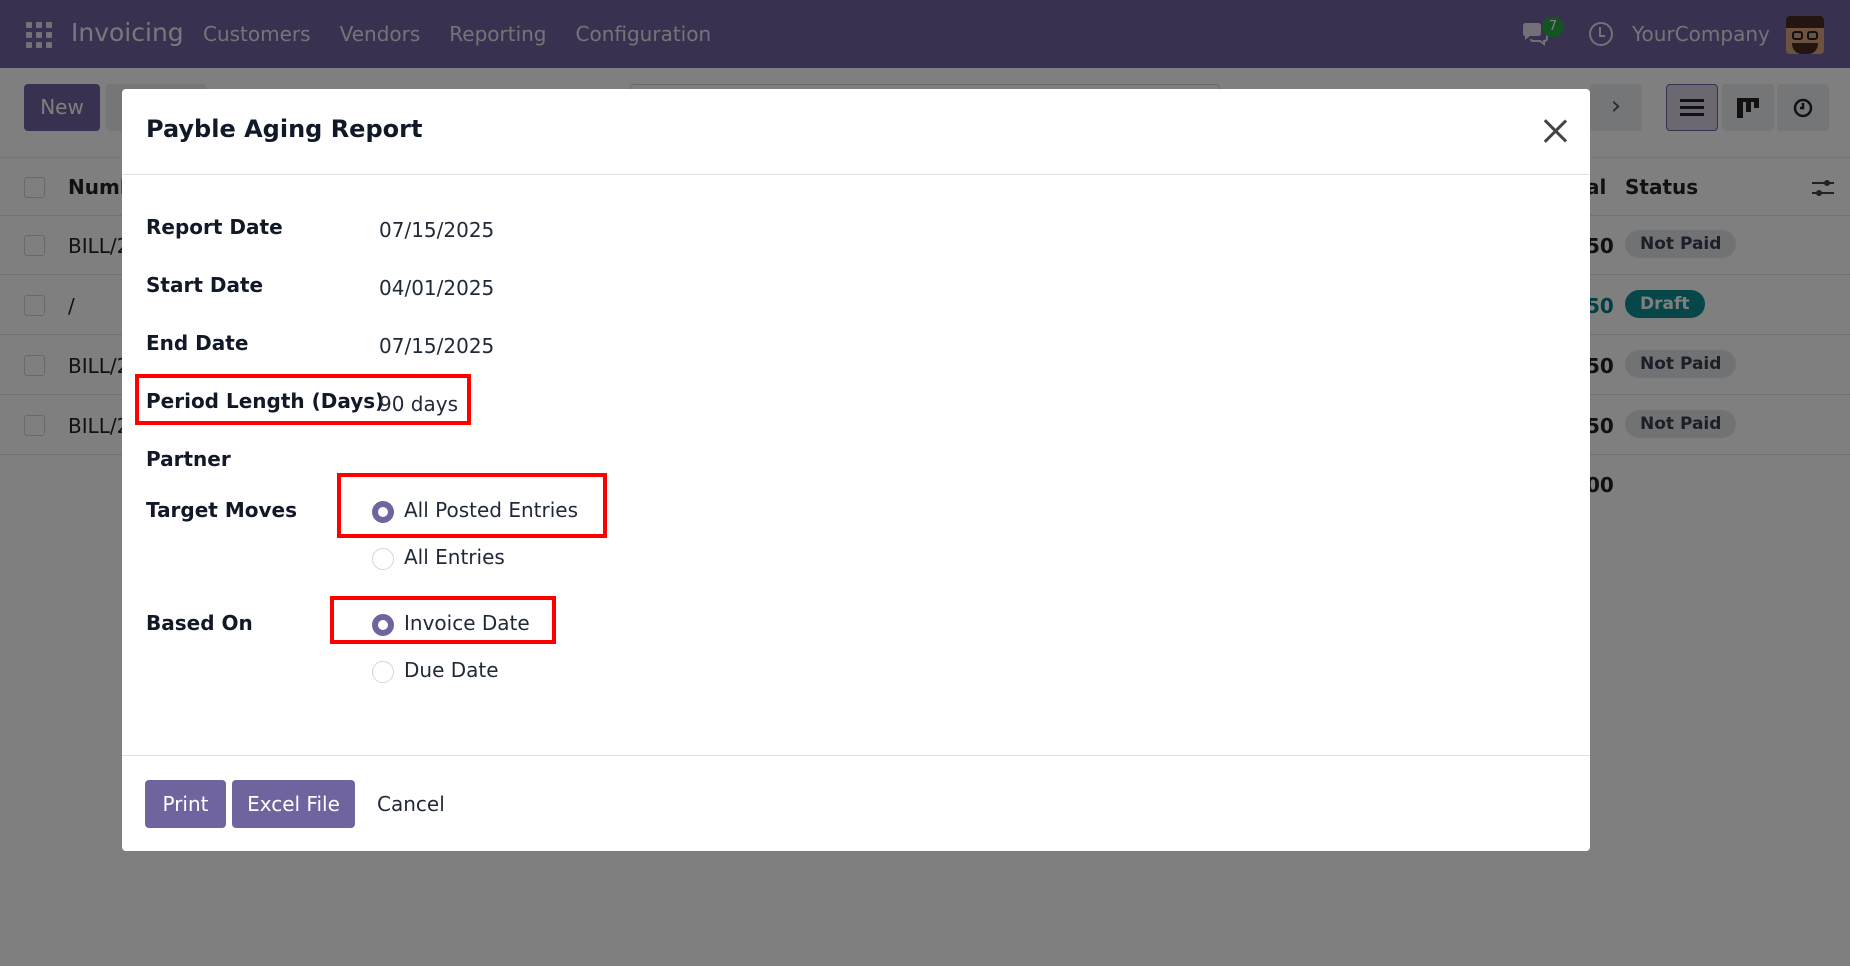  I want to click on start-date-label: Start Date, so click(205, 285).